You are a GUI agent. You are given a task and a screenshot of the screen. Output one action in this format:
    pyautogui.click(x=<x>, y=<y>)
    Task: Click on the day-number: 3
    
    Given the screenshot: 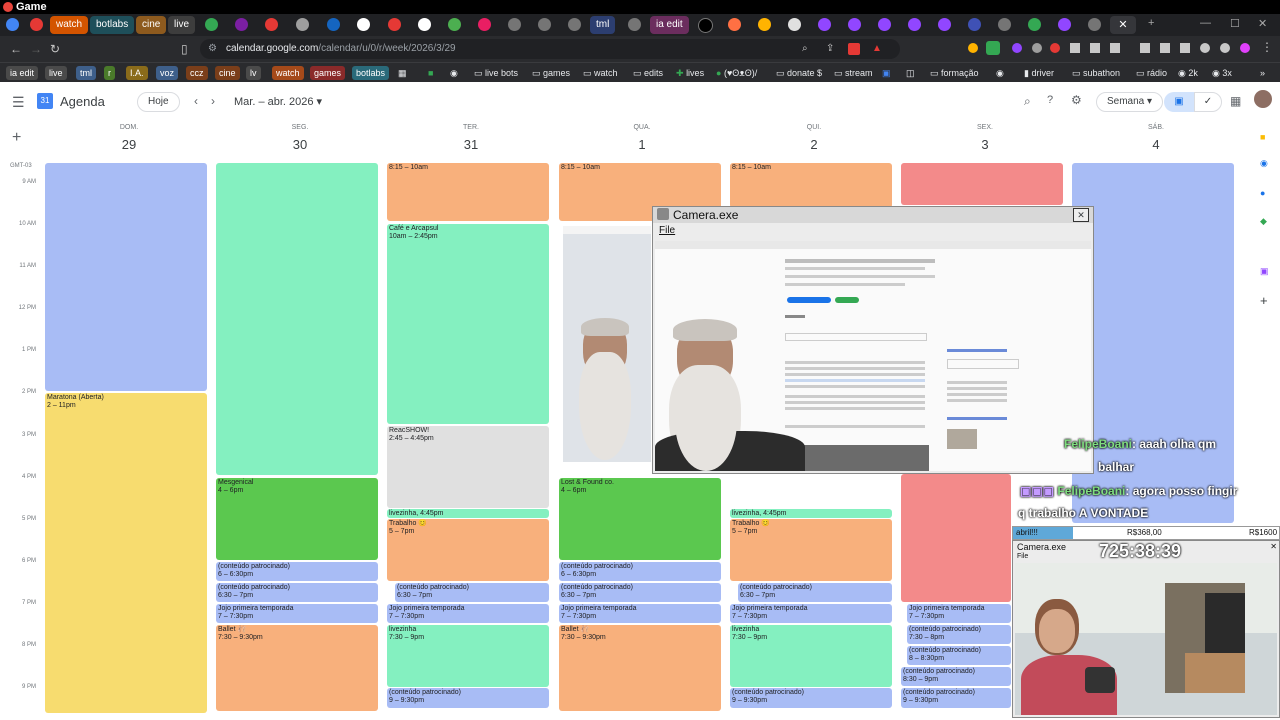 What is the action you would take?
    pyautogui.click(x=985, y=144)
    